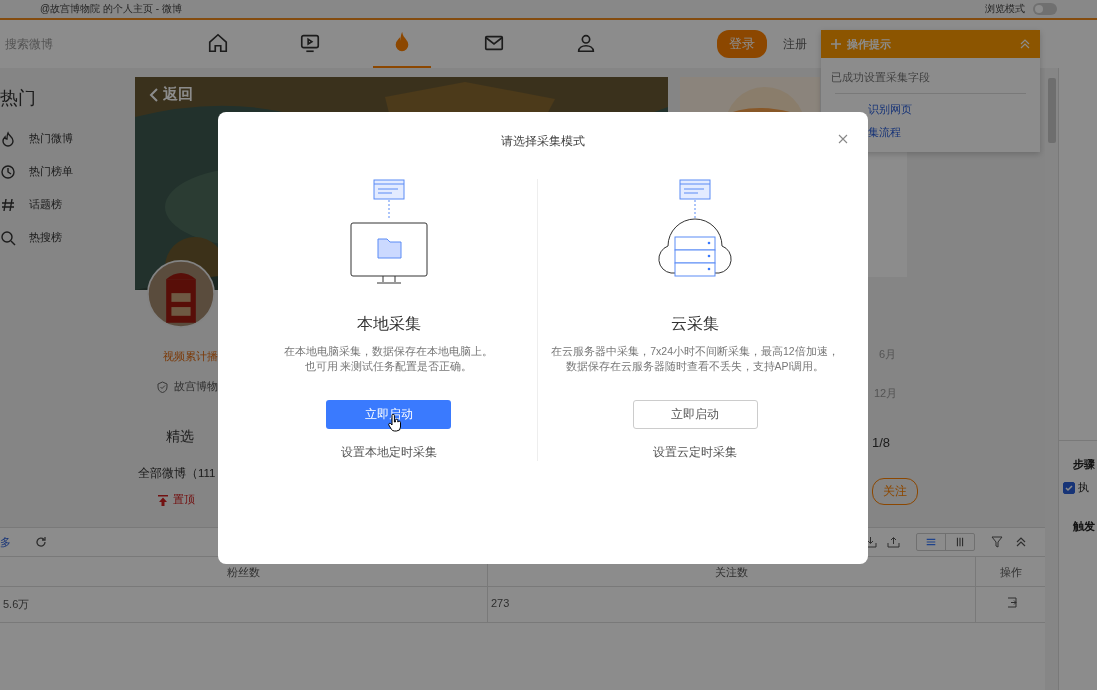 The width and height of the screenshot is (1097, 690). I want to click on table-cell-text: 5.6万, so click(16, 604).